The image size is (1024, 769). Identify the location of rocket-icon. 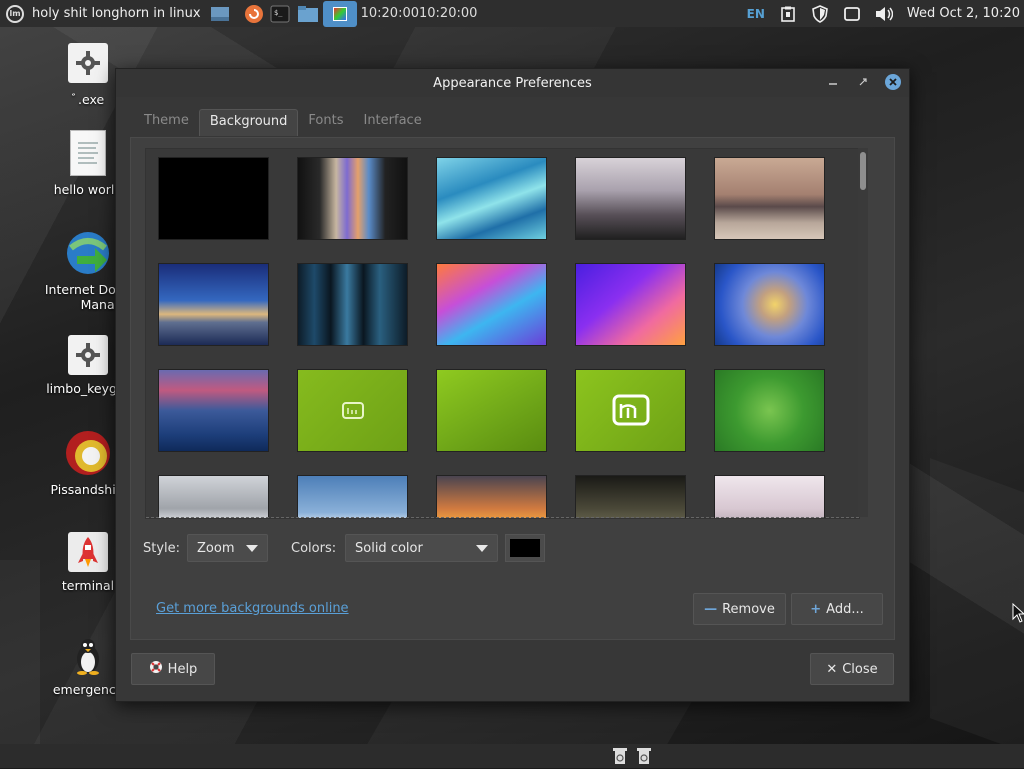
(88, 552).